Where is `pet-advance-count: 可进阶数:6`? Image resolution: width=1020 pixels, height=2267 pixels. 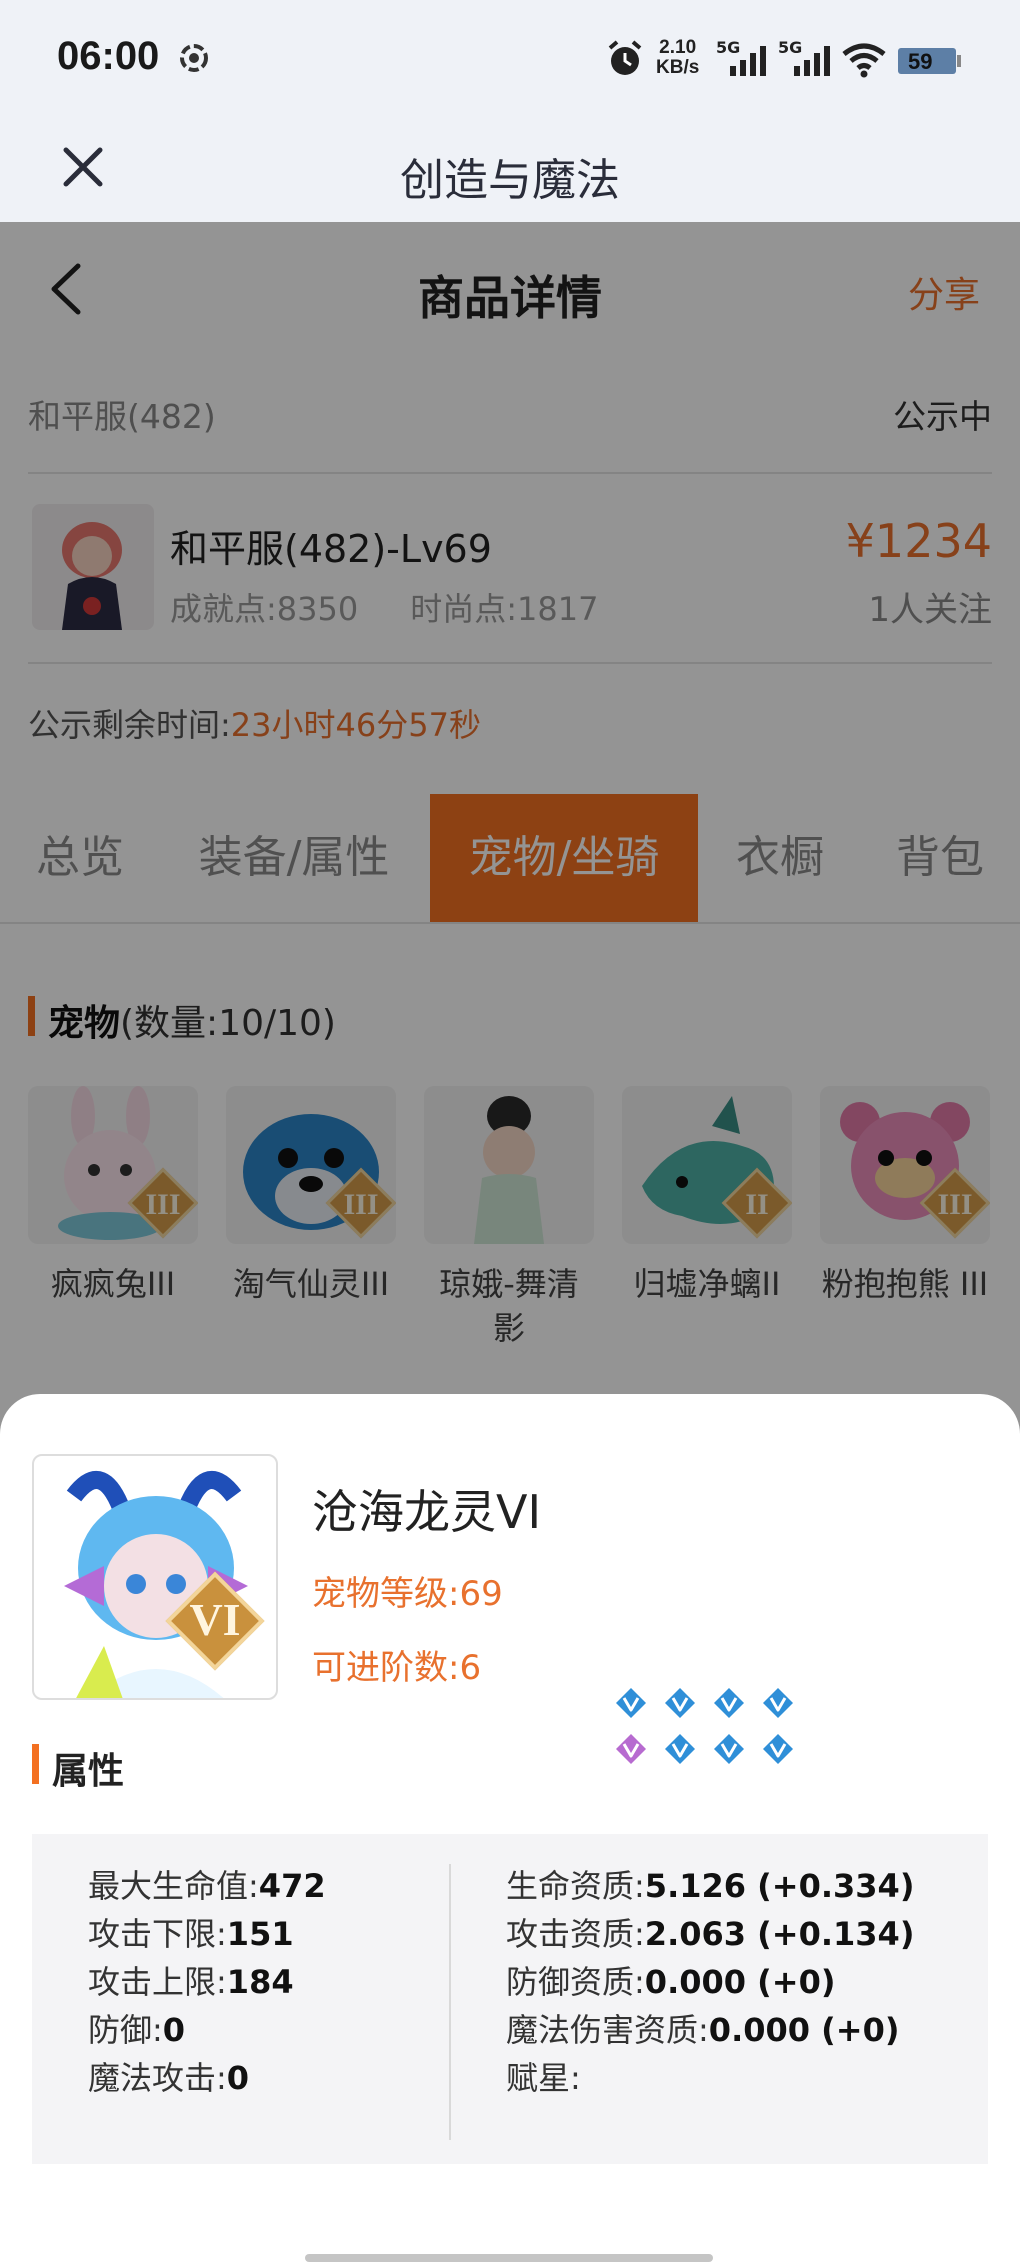 pet-advance-count: 可进阶数:6 is located at coordinates (397, 1668).